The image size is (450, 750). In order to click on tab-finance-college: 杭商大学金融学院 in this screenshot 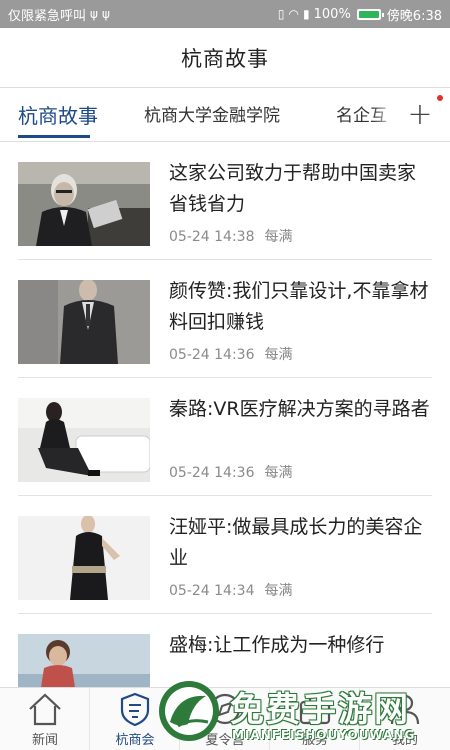, I will do `click(212, 114)`.